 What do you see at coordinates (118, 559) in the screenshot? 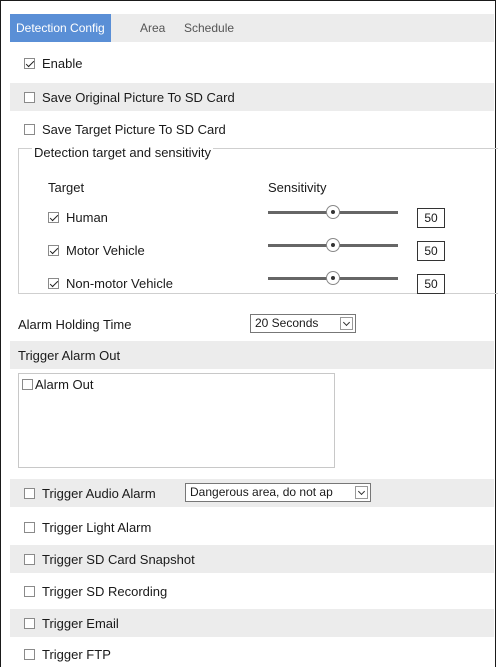
I see `trigger-sd-snapshot-label: Trigger SD Card Snapshot` at bounding box center [118, 559].